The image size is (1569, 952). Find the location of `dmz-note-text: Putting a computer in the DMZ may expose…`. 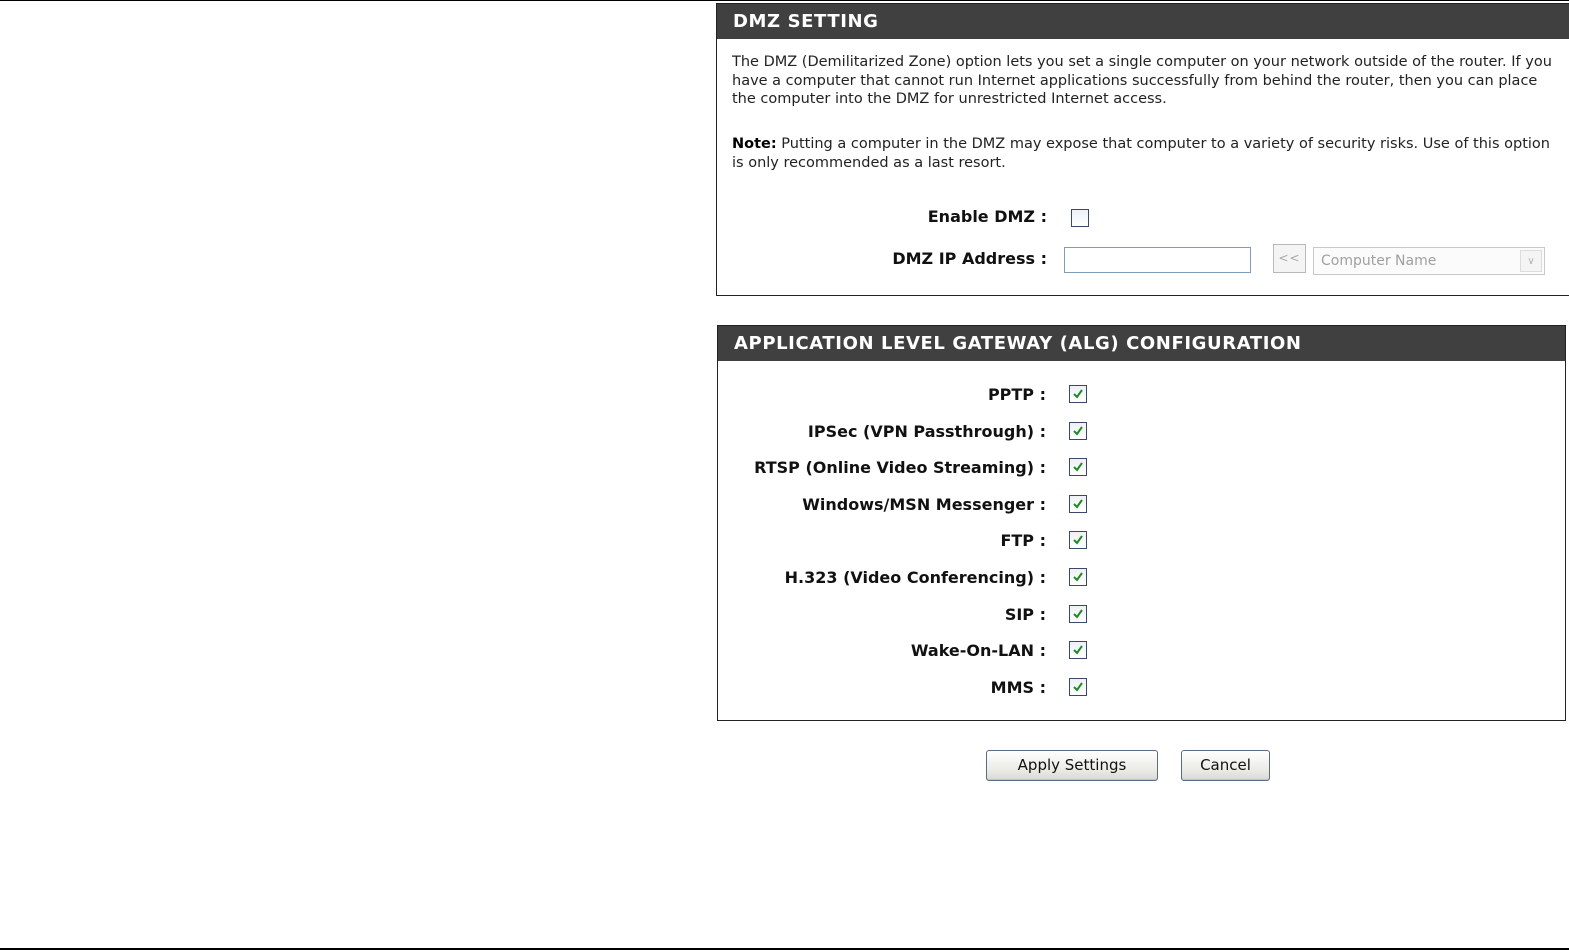

dmz-note-text: Putting a computer in the DMZ may expose… is located at coordinates (1141, 153).